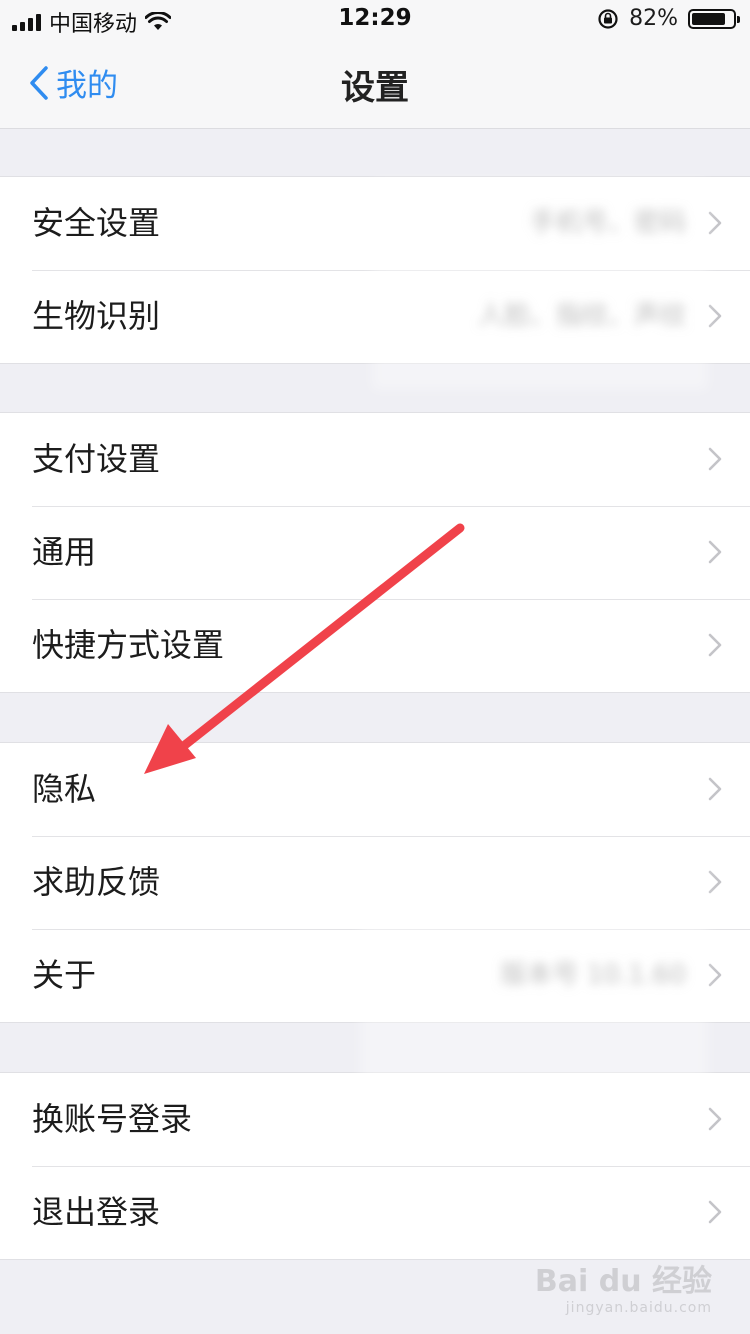  Describe the element at coordinates (638, 1308) in the screenshot. I see `watermark-url: jingyan.baidu.com` at that location.